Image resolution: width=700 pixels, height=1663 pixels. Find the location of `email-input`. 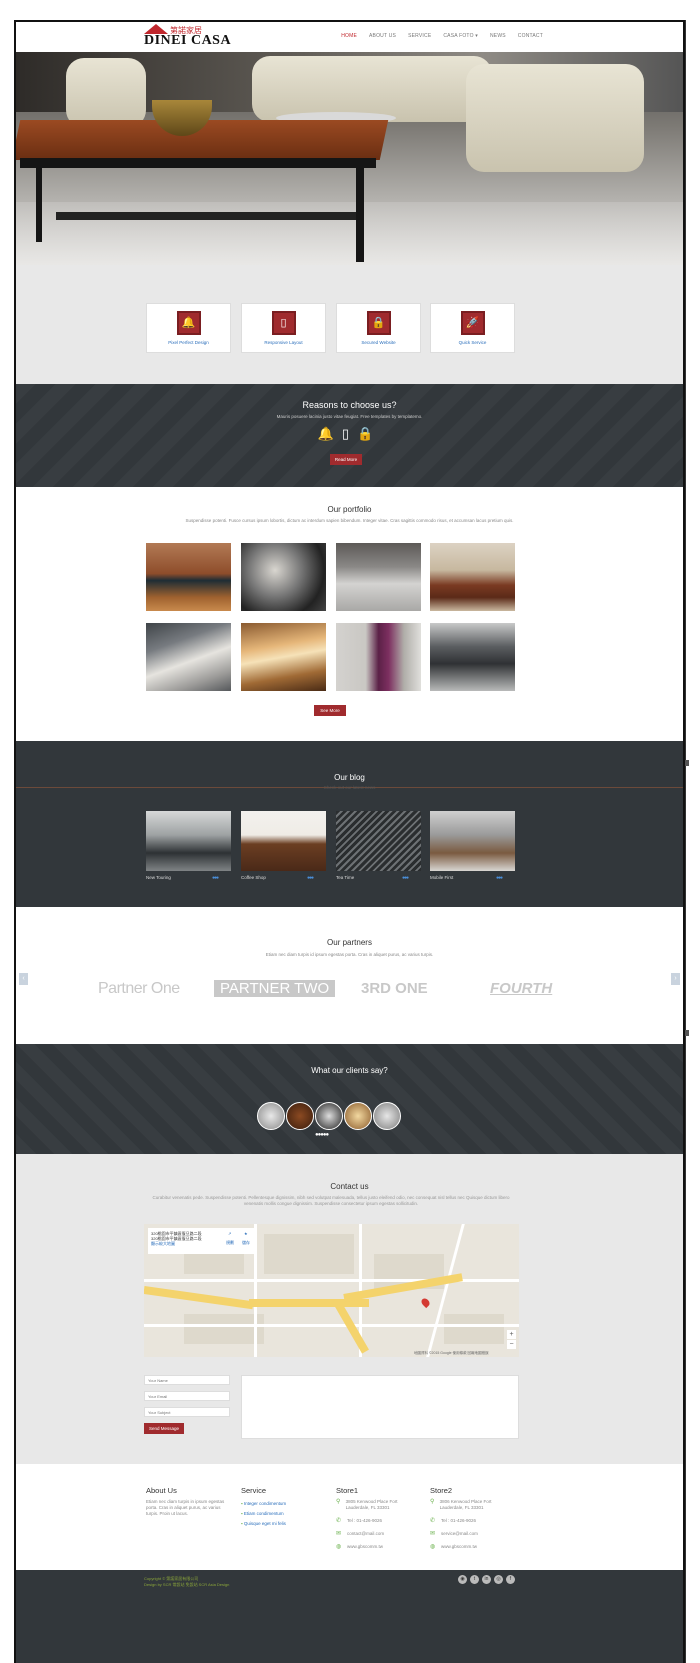

email-input is located at coordinates (187, 1396).